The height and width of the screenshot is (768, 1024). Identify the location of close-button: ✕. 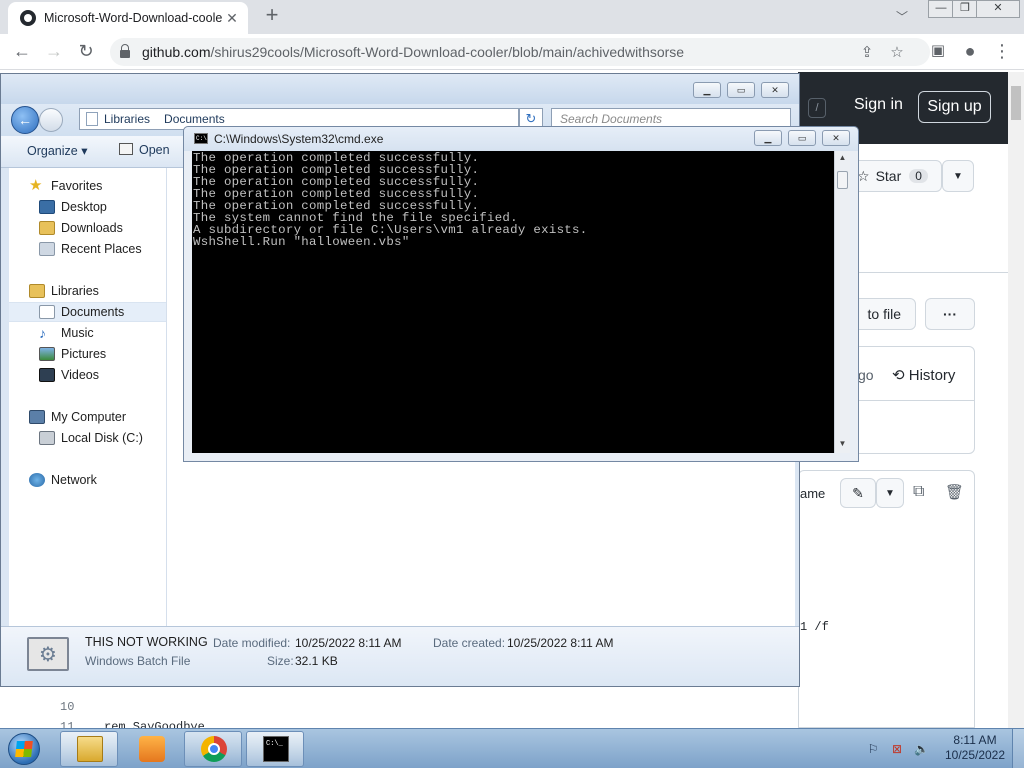
(998, 9).